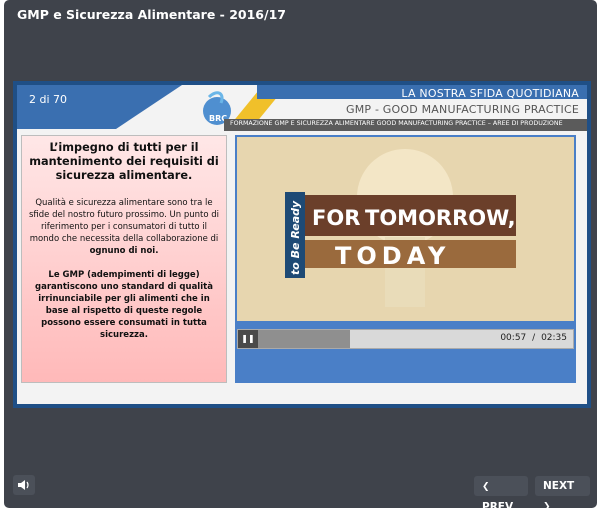 This screenshot has width=600, height=511. Describe the element at coordinates (562, 493) in the screenshot. I see `next-button: NEXT ❯` at that location.